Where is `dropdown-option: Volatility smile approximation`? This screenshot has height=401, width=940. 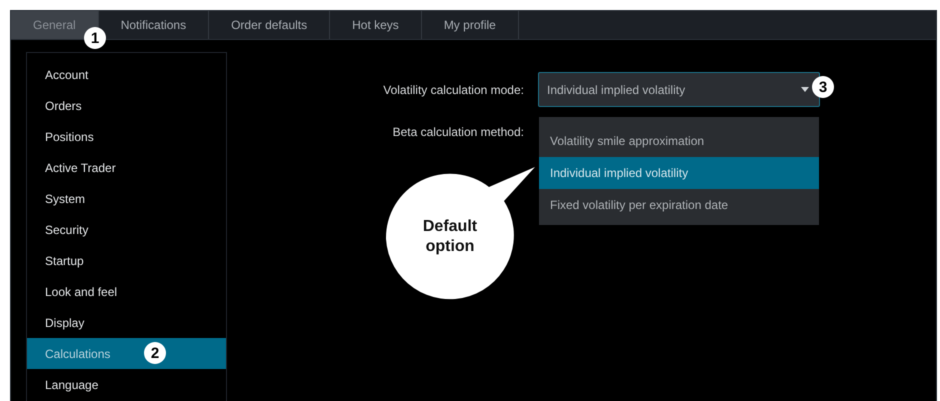
dropdown-option: Volatility smile approximation is located at coordinates (679, 141).